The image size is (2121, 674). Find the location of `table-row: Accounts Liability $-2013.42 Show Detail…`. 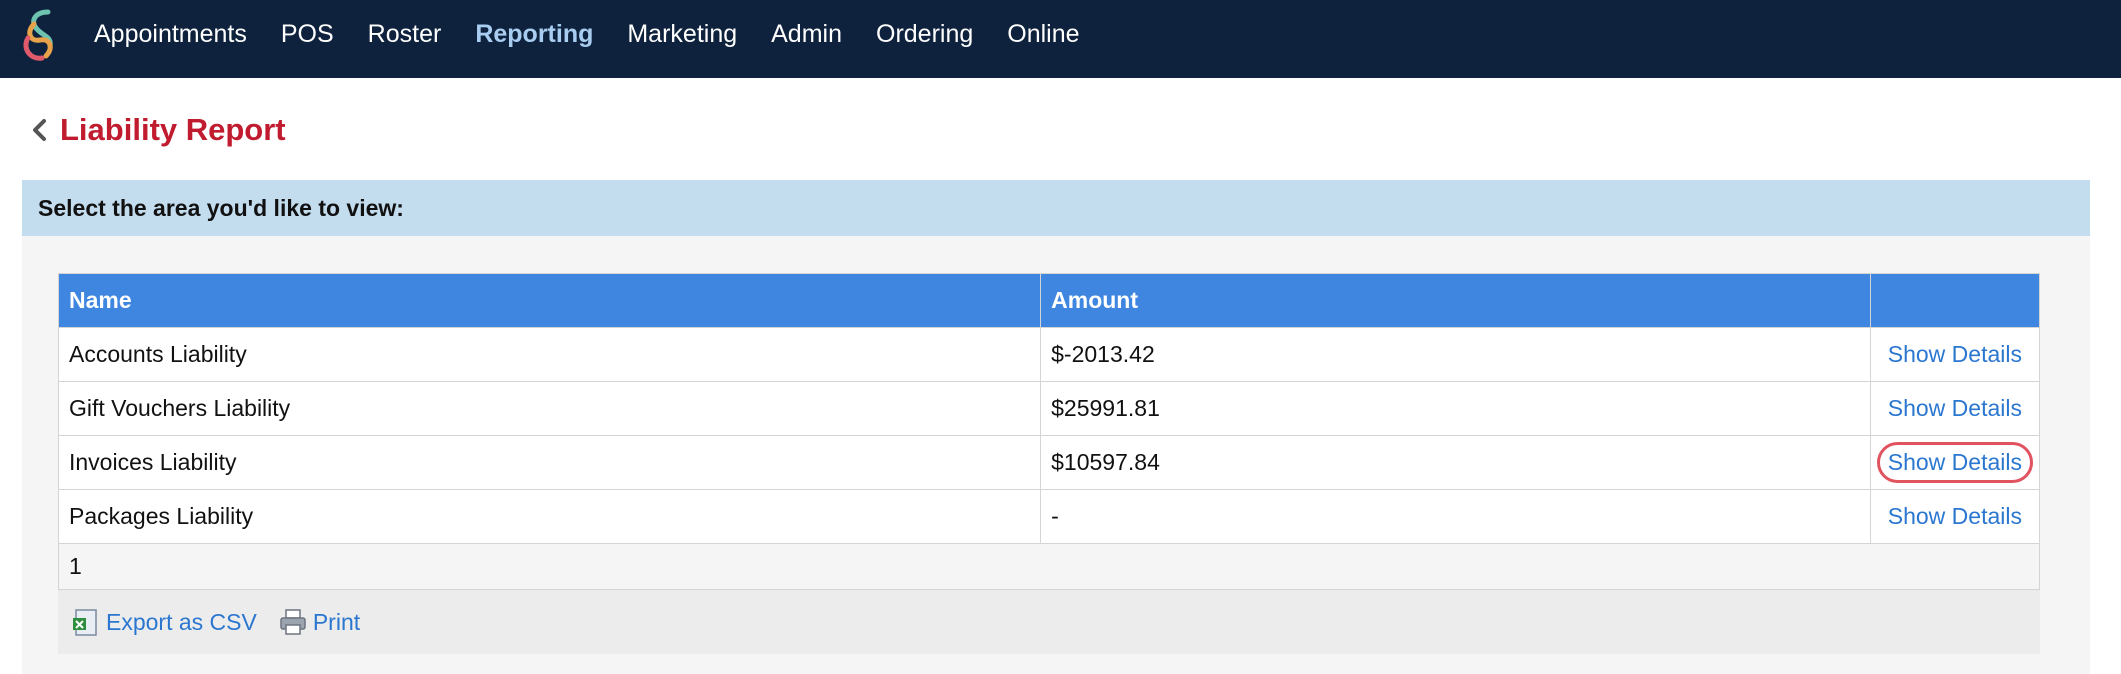

table-row: Accounts Liability $-2013.42 Show Detail… is located at coordinates (1049, 354).